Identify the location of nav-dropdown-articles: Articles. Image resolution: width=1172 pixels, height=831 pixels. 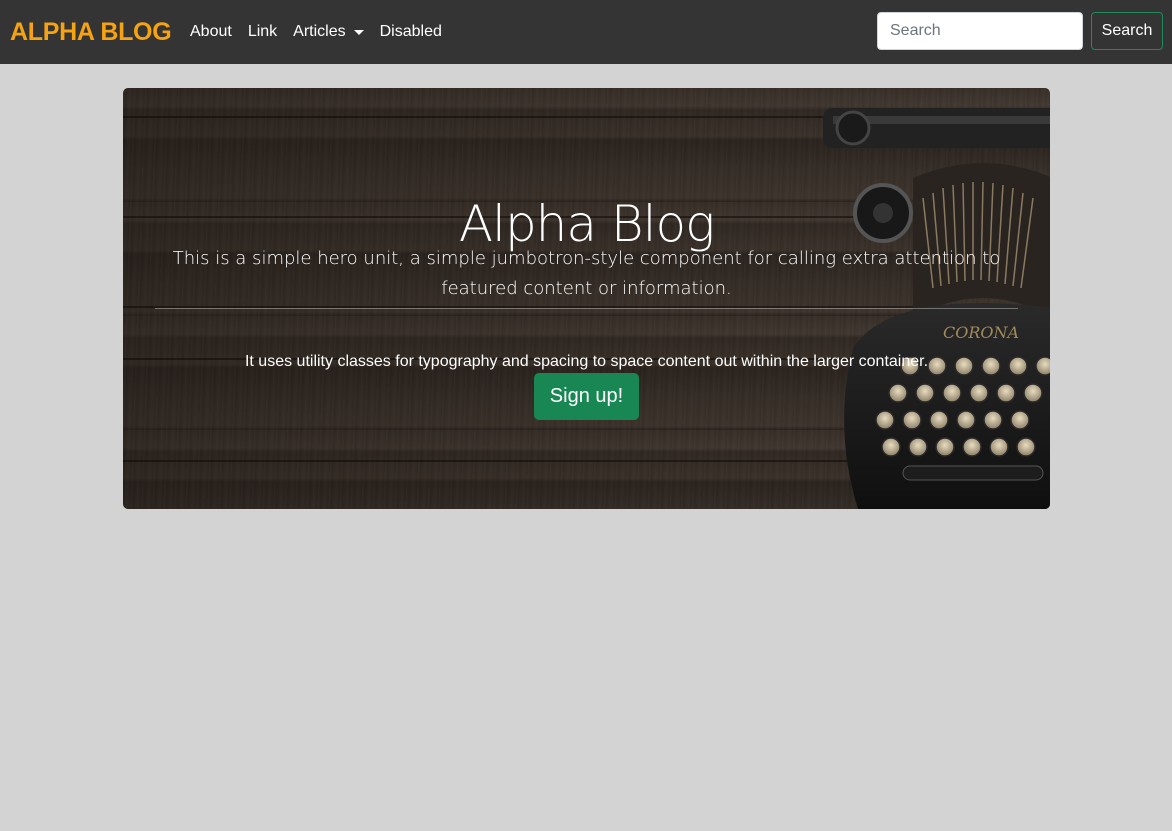
(328, 32).